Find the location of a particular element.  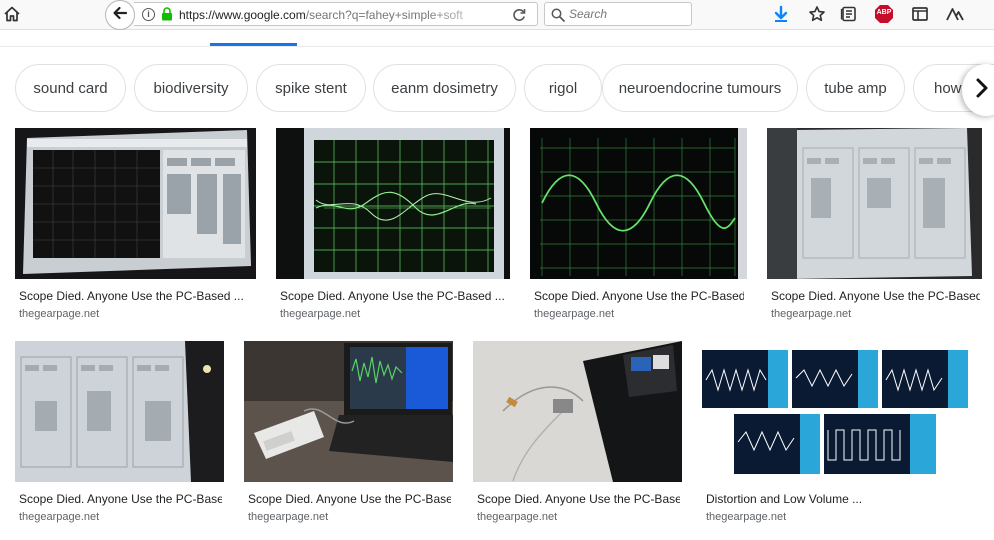

chip-label: sound card is located at coordinates (70, 88).